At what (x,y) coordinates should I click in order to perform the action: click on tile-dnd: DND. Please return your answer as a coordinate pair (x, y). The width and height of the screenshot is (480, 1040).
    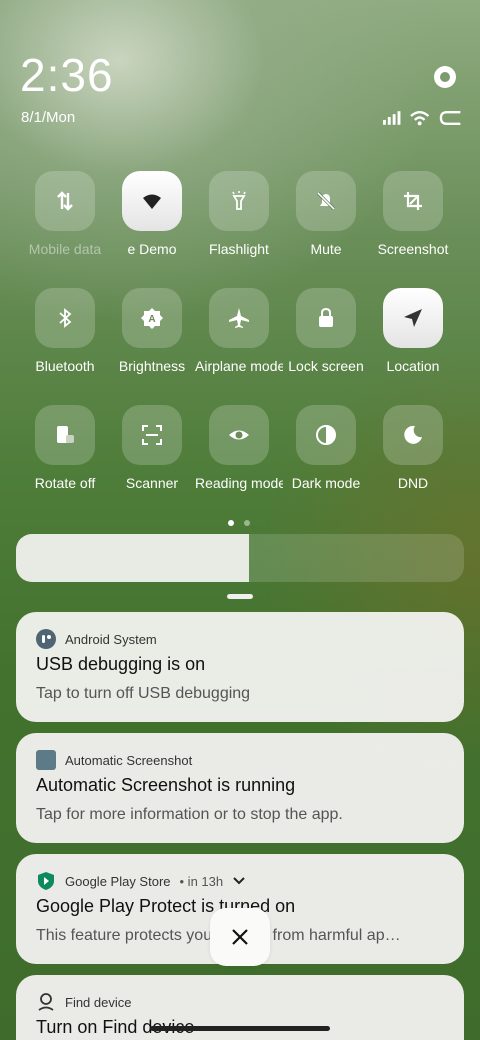
    Looking at the image, I should click on (413, 449).